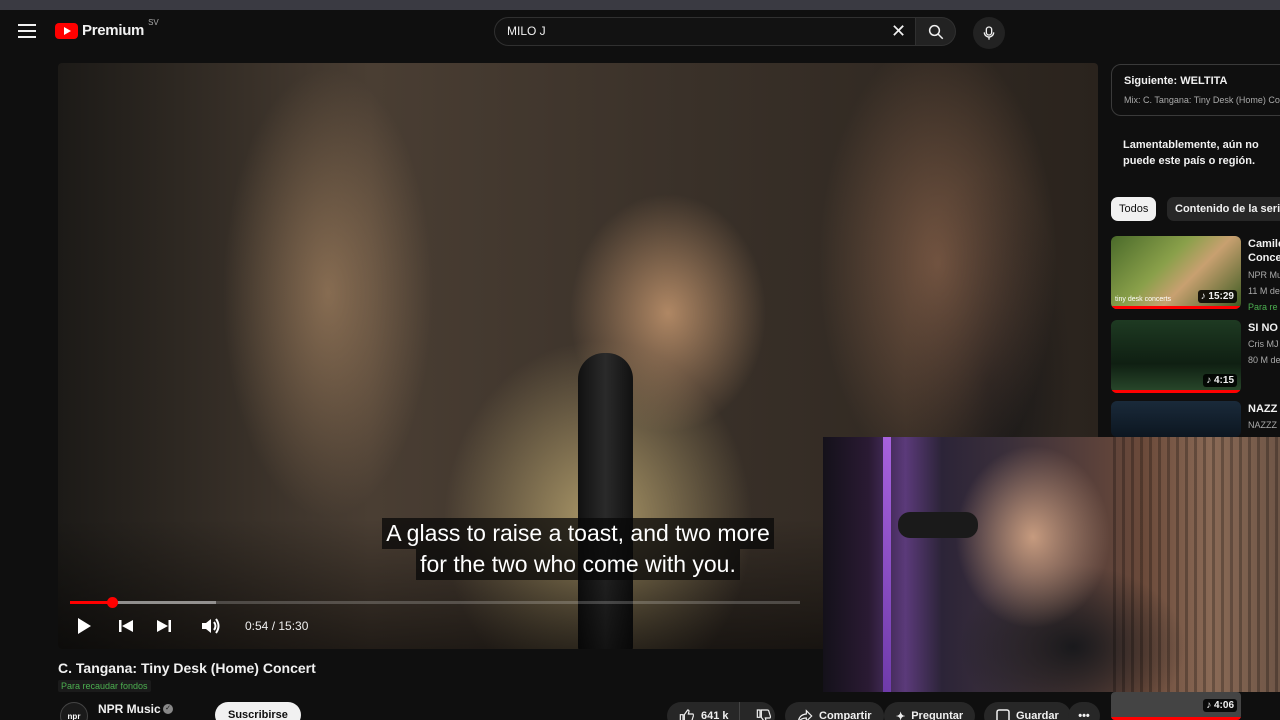 The width and height of the screenshot is (1280, 720). Describe the element at coordinates (1263, 344) in the screenshot. I see `recommendation-channel: Cris MJ` at that location.